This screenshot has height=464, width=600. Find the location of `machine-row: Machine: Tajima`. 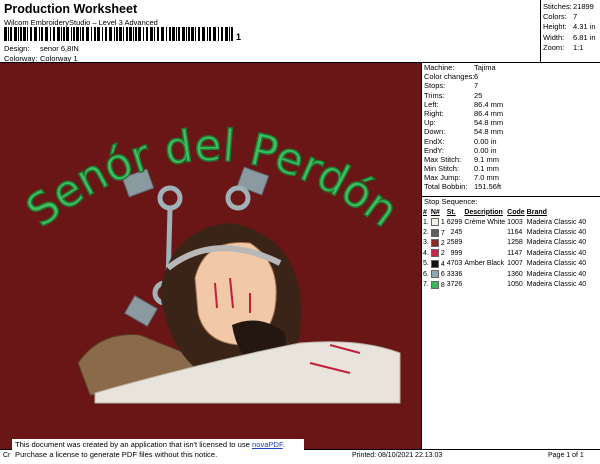

machine-row: Machine: Tajima is located at coordinates (460, 67).